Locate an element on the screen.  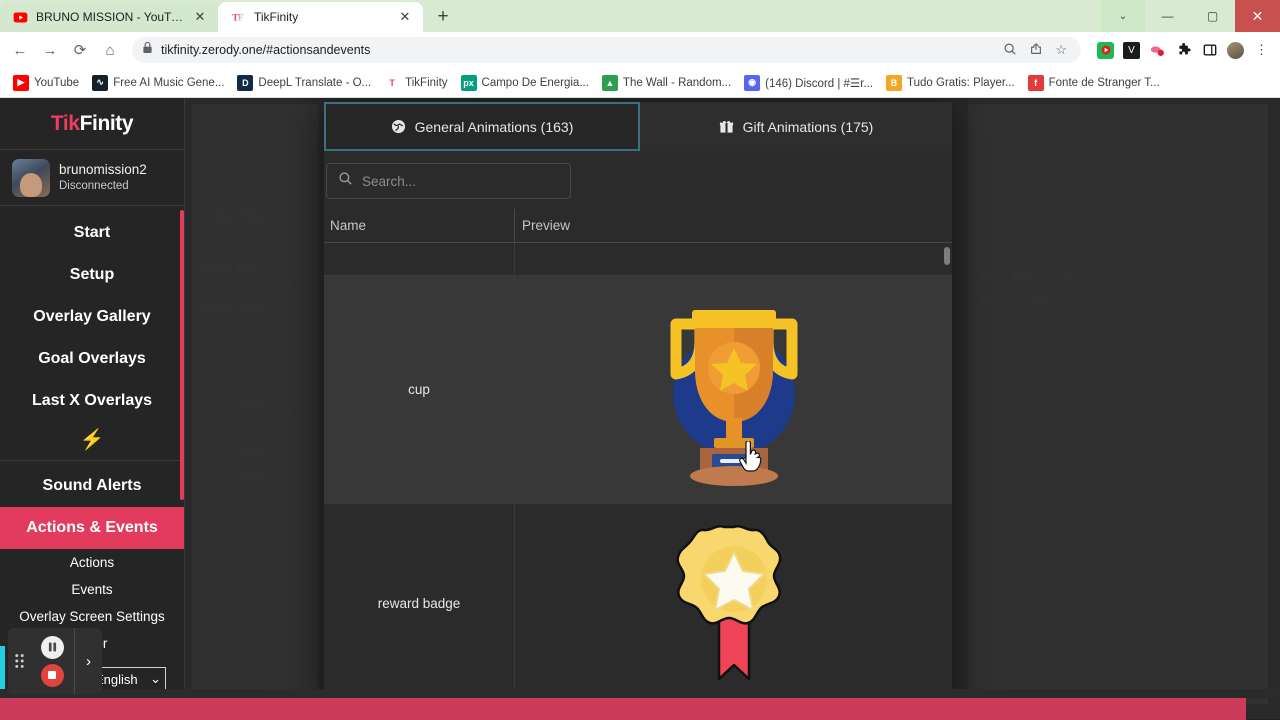
pause-button is located at coordinates (52, 647).